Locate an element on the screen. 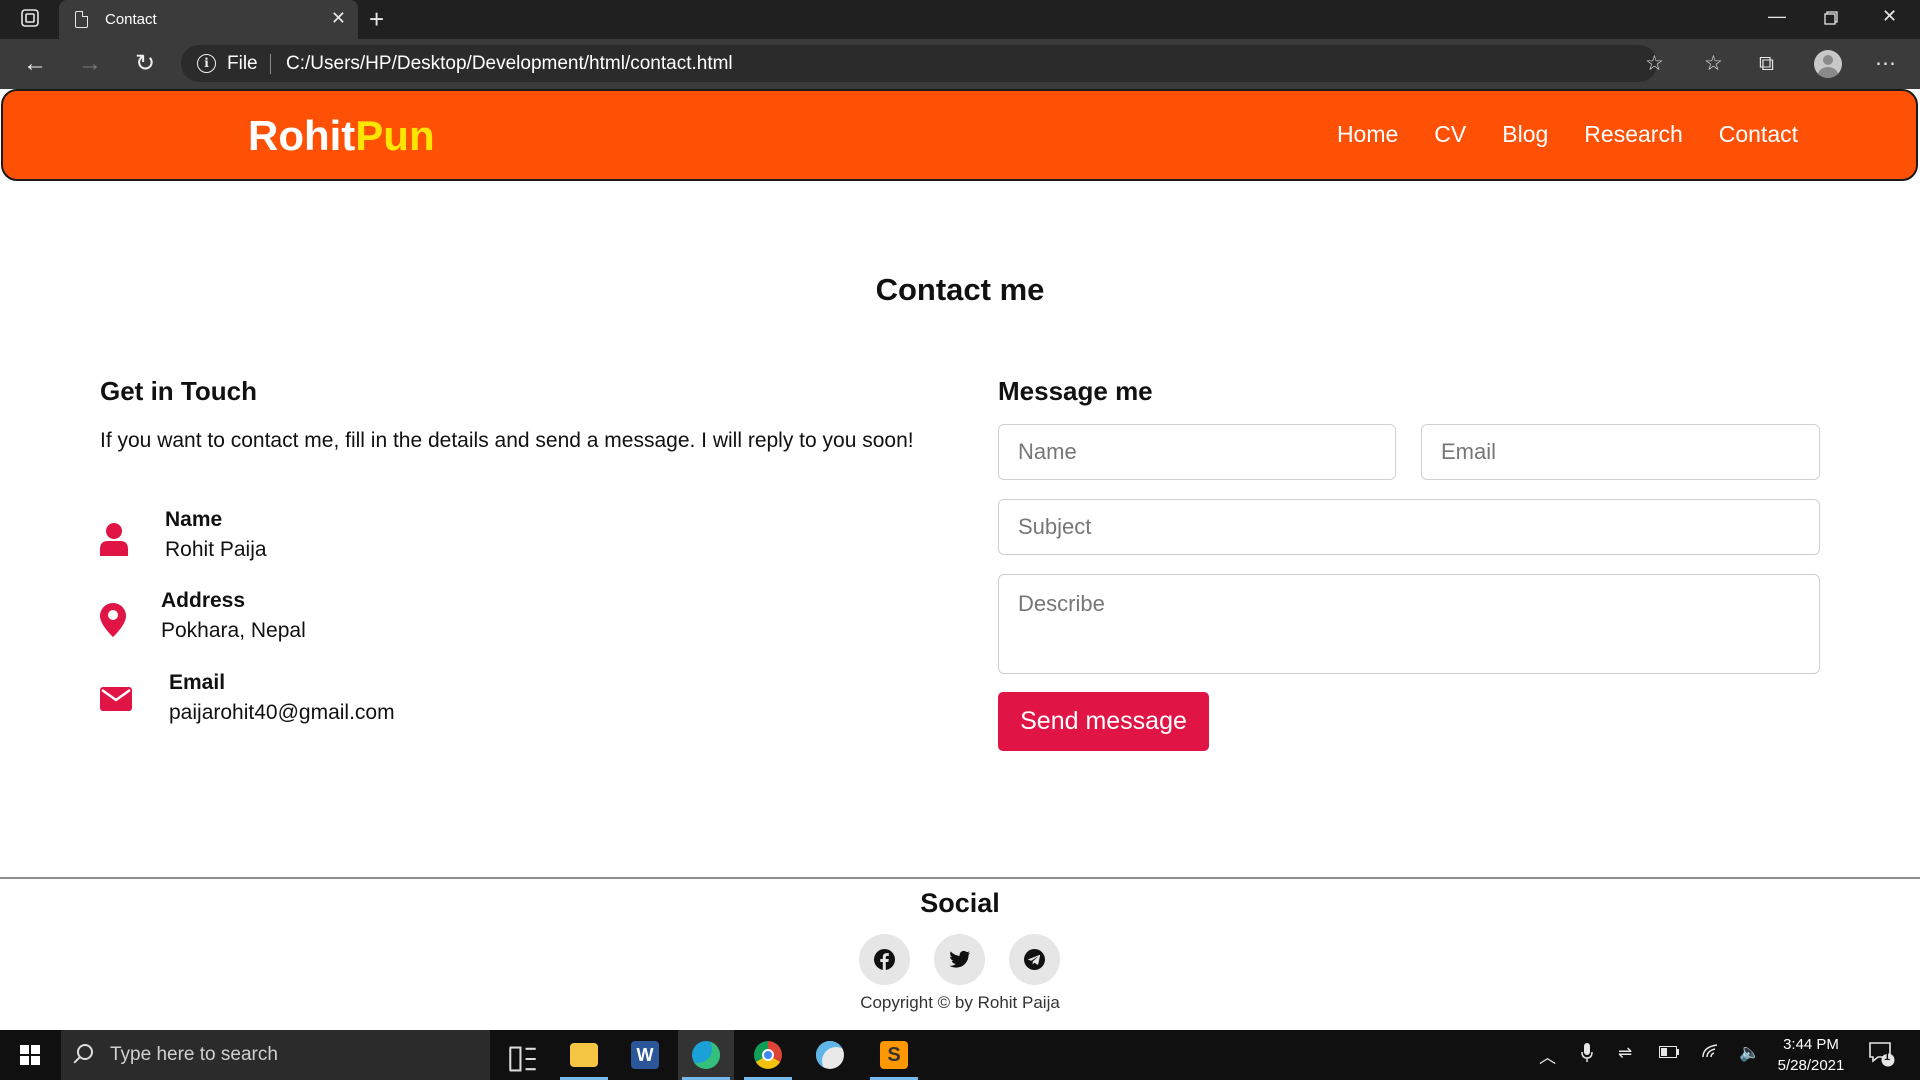 The height and width of the screenshot is (1080, 1920). battery-icon is located at coordinates (1669, 1053).